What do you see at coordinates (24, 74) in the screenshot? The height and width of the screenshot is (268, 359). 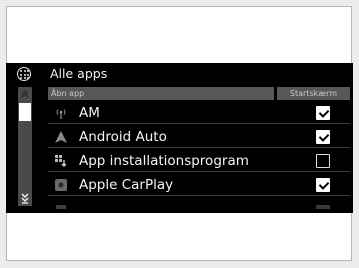 I see `apps-grid-icon` at bounding box center [24, 74].